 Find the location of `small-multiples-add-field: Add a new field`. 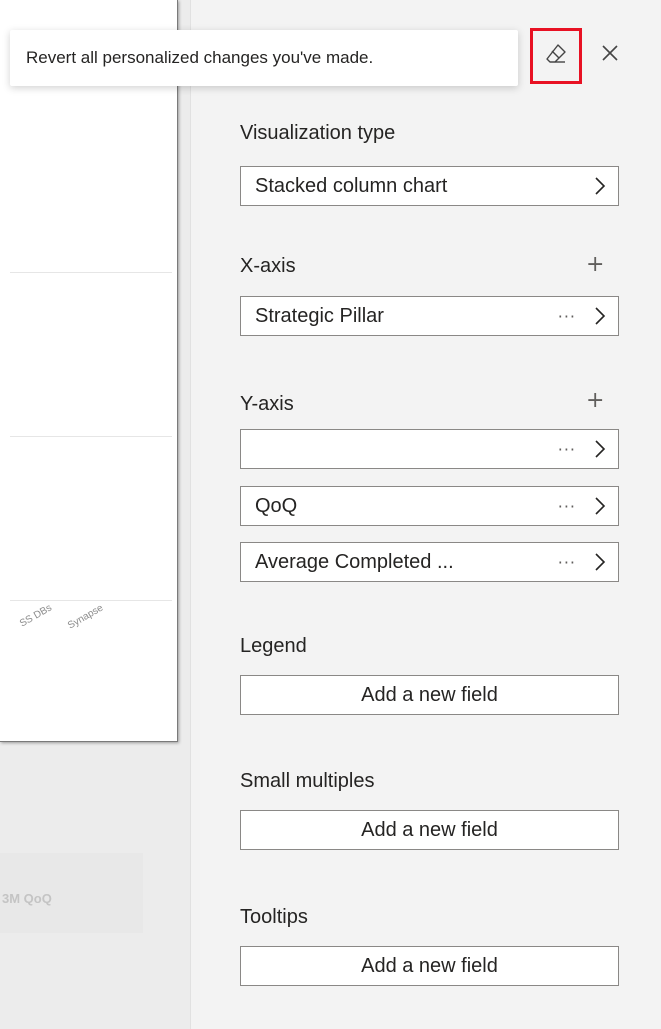

small-multiples-add-field: Add a new field is located at coordinates (429, 830).